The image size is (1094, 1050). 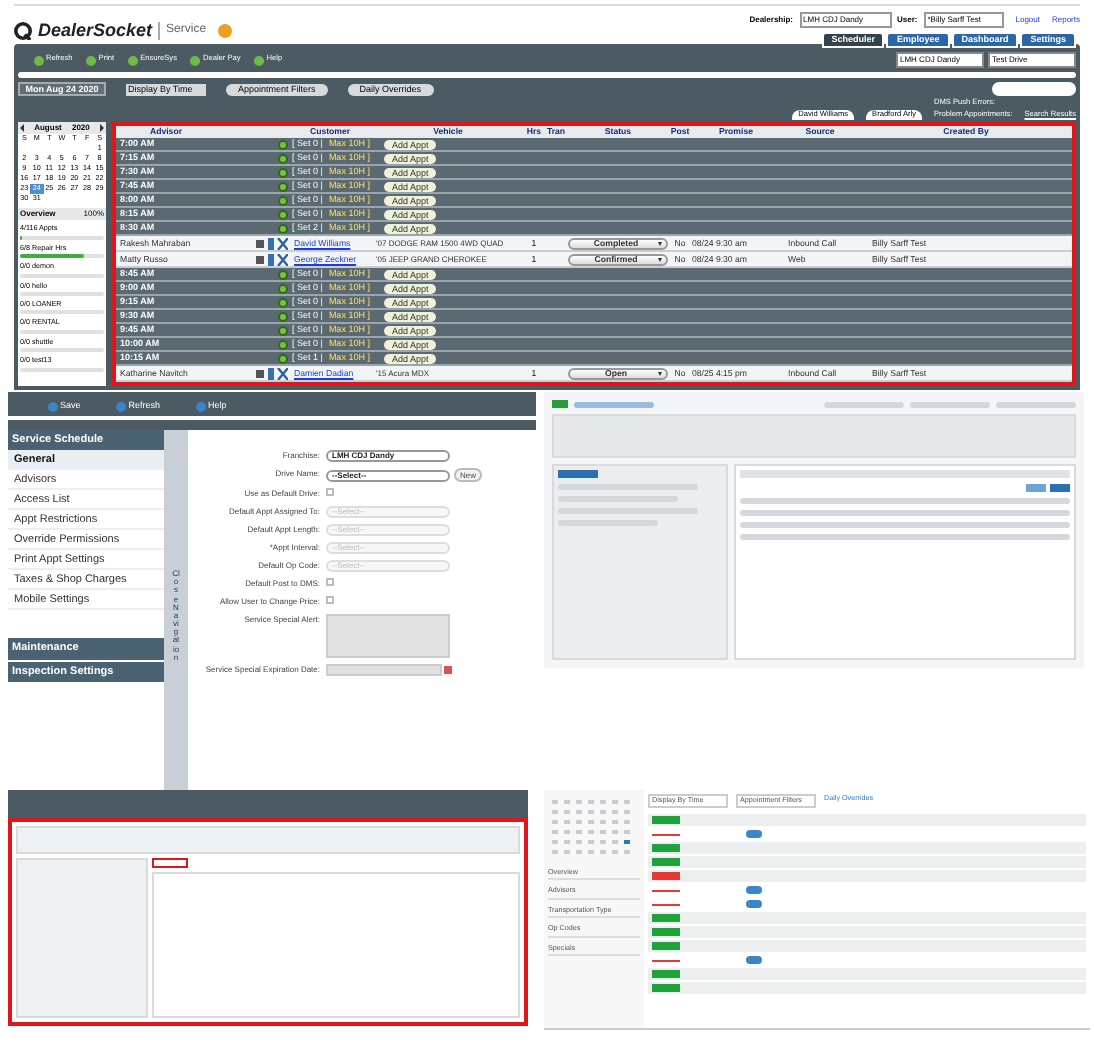 What do you see at coordinates (23, 31) in the screenshot?
I see `logo-icon` at bounding box center [23, 31].